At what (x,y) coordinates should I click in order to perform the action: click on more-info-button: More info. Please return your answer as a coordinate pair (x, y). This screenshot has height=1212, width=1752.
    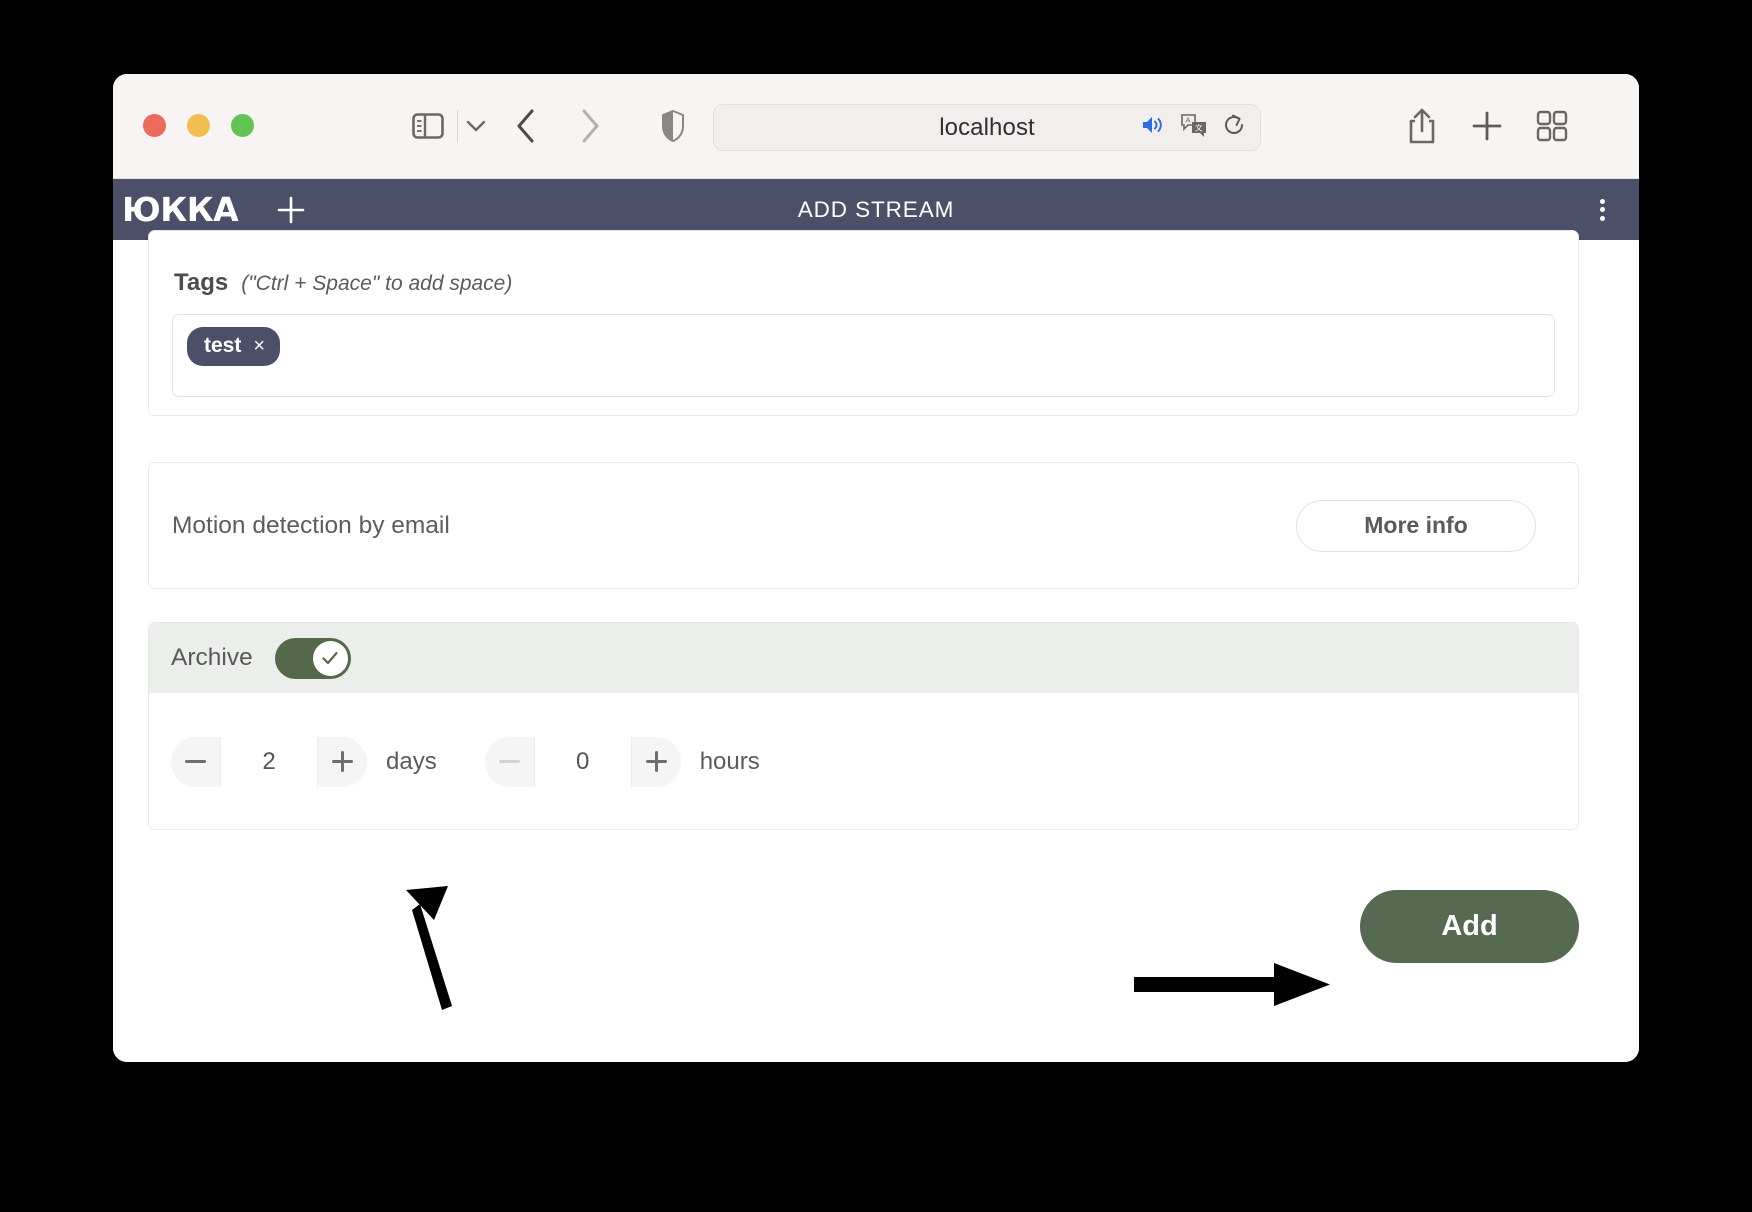
    Looking at the image, I should click on (1416, 525).